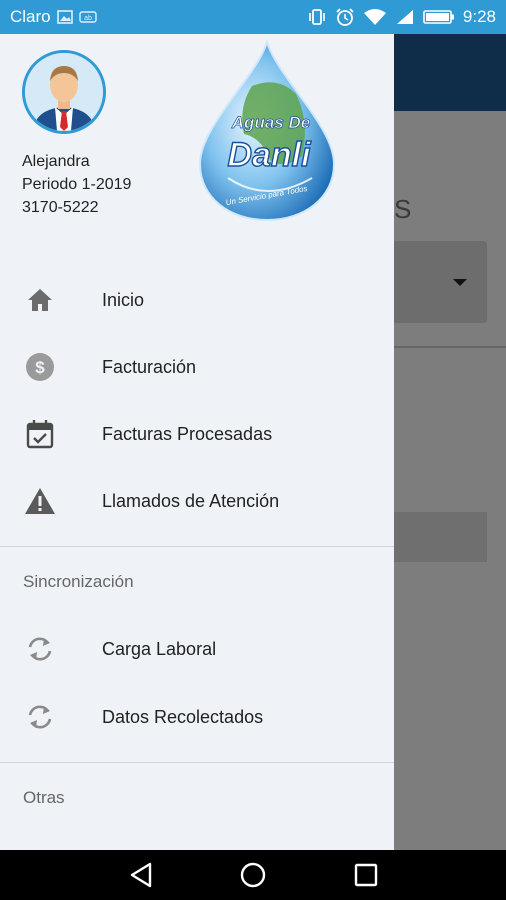 The height and width of the screenshot is (900, 506). I want to click on menu-item-datos-recolectados: Datos Recolectados, so click(197, 717).